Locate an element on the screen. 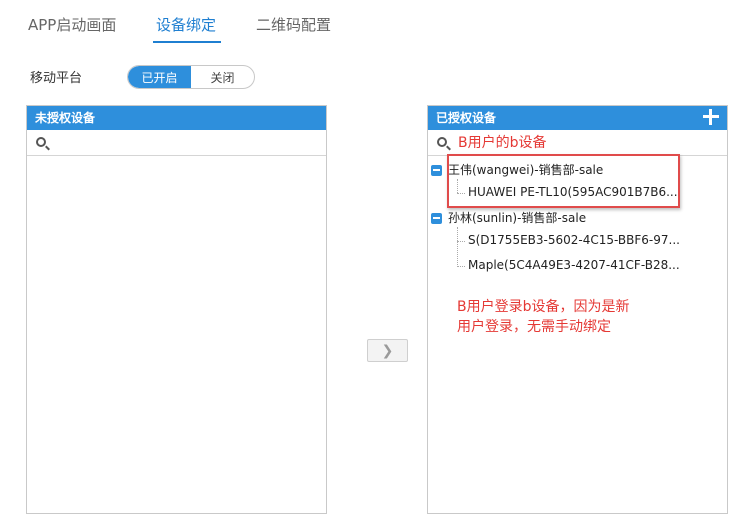 The width and height of the screenshot is (747, 527). mobile-platform-label: 移动平台 is located at coordinates (56, 78).